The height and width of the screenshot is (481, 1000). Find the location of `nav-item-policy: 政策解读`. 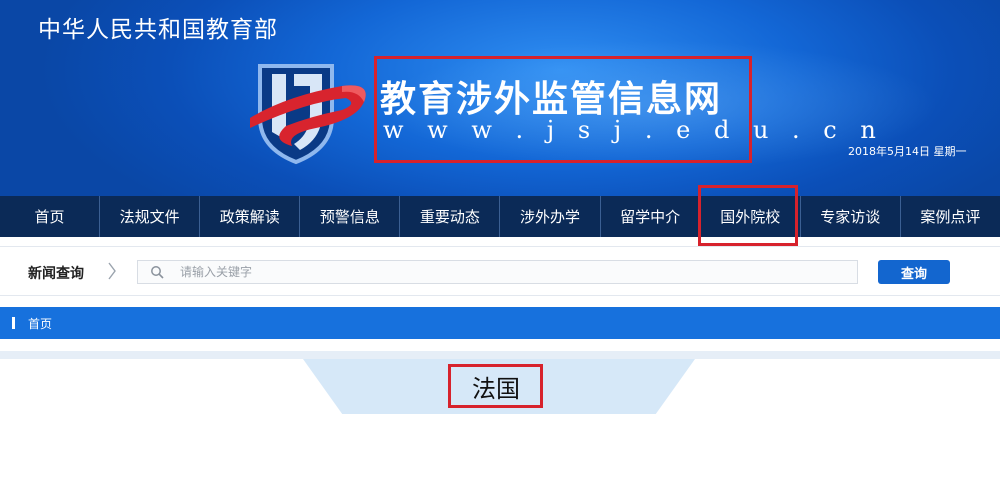

nav-item-policy: 政策解读 is located at coordinates (250, 216).